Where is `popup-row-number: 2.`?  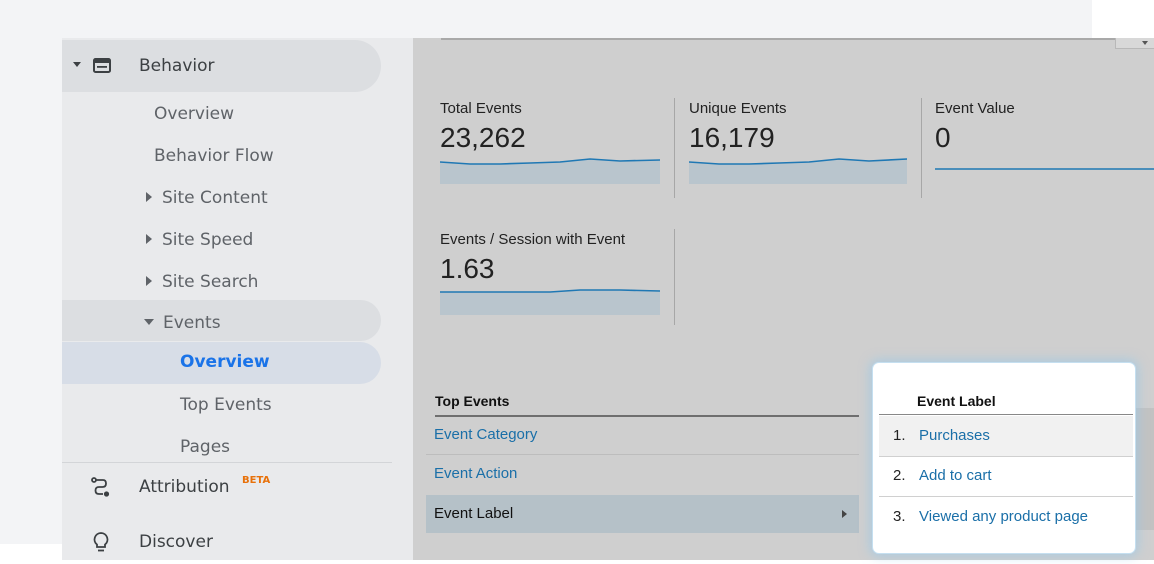 popup-row-number: 2. is located at coordinates (899, 475).